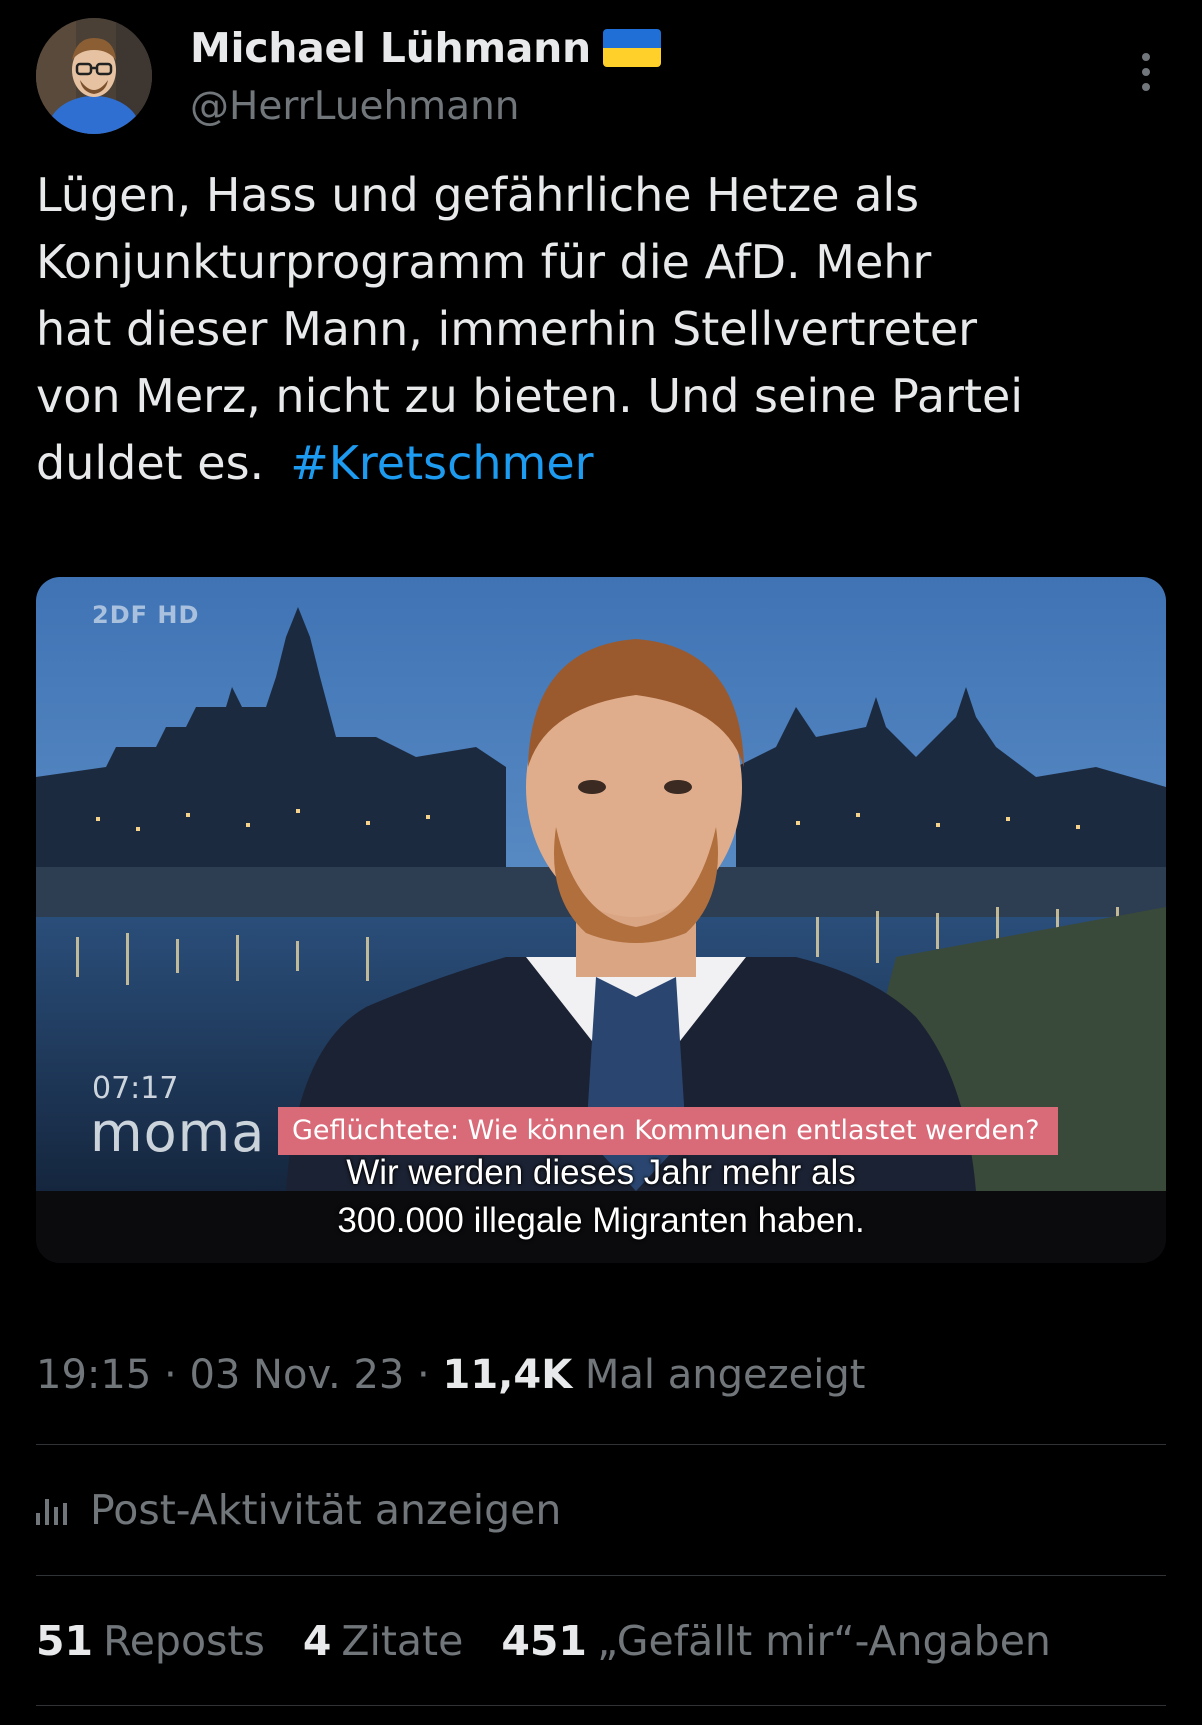 This screenshot has height=1725, width=1202. Describe the element at coordinates (150, 463) in the screenshot. I see `tweet-line-text: duldet es.` at that location.